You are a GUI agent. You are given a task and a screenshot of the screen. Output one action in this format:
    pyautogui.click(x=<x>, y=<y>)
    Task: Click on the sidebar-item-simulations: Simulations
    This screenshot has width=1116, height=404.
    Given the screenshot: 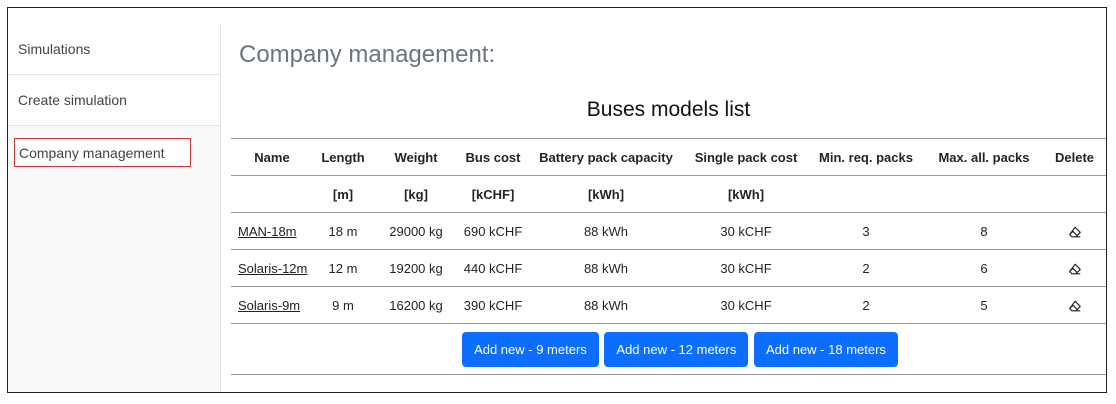 What is the action you would take?
    pyautogui.click(x=114, y=49)
    